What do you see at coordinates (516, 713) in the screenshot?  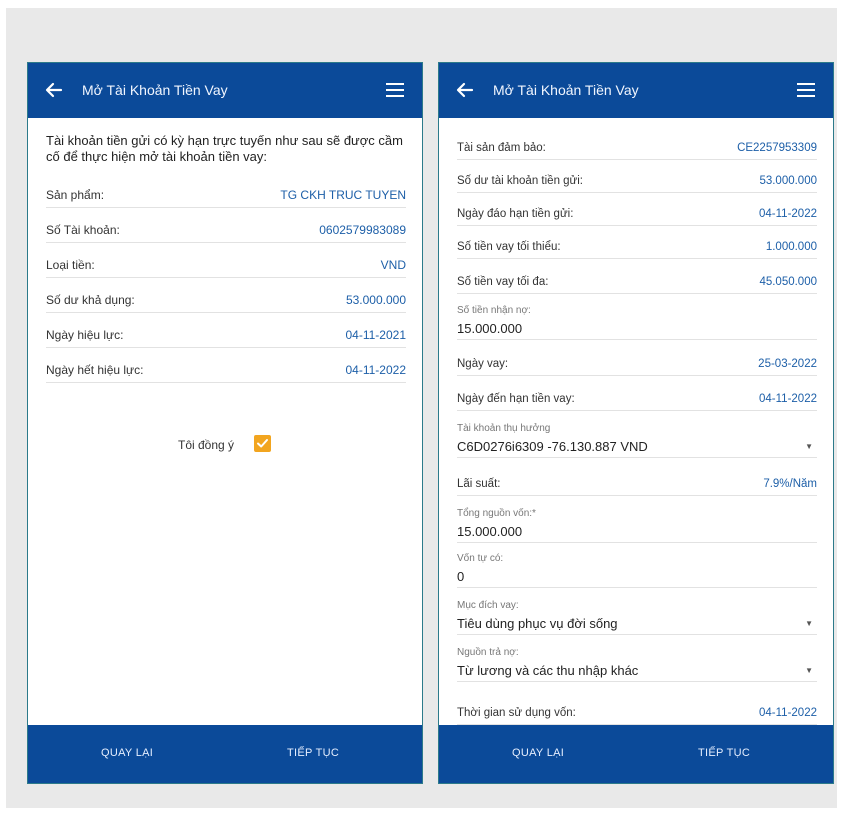 I see `row-label: Thời gian sử dụng vốn:` at bounding box center [516, 713].